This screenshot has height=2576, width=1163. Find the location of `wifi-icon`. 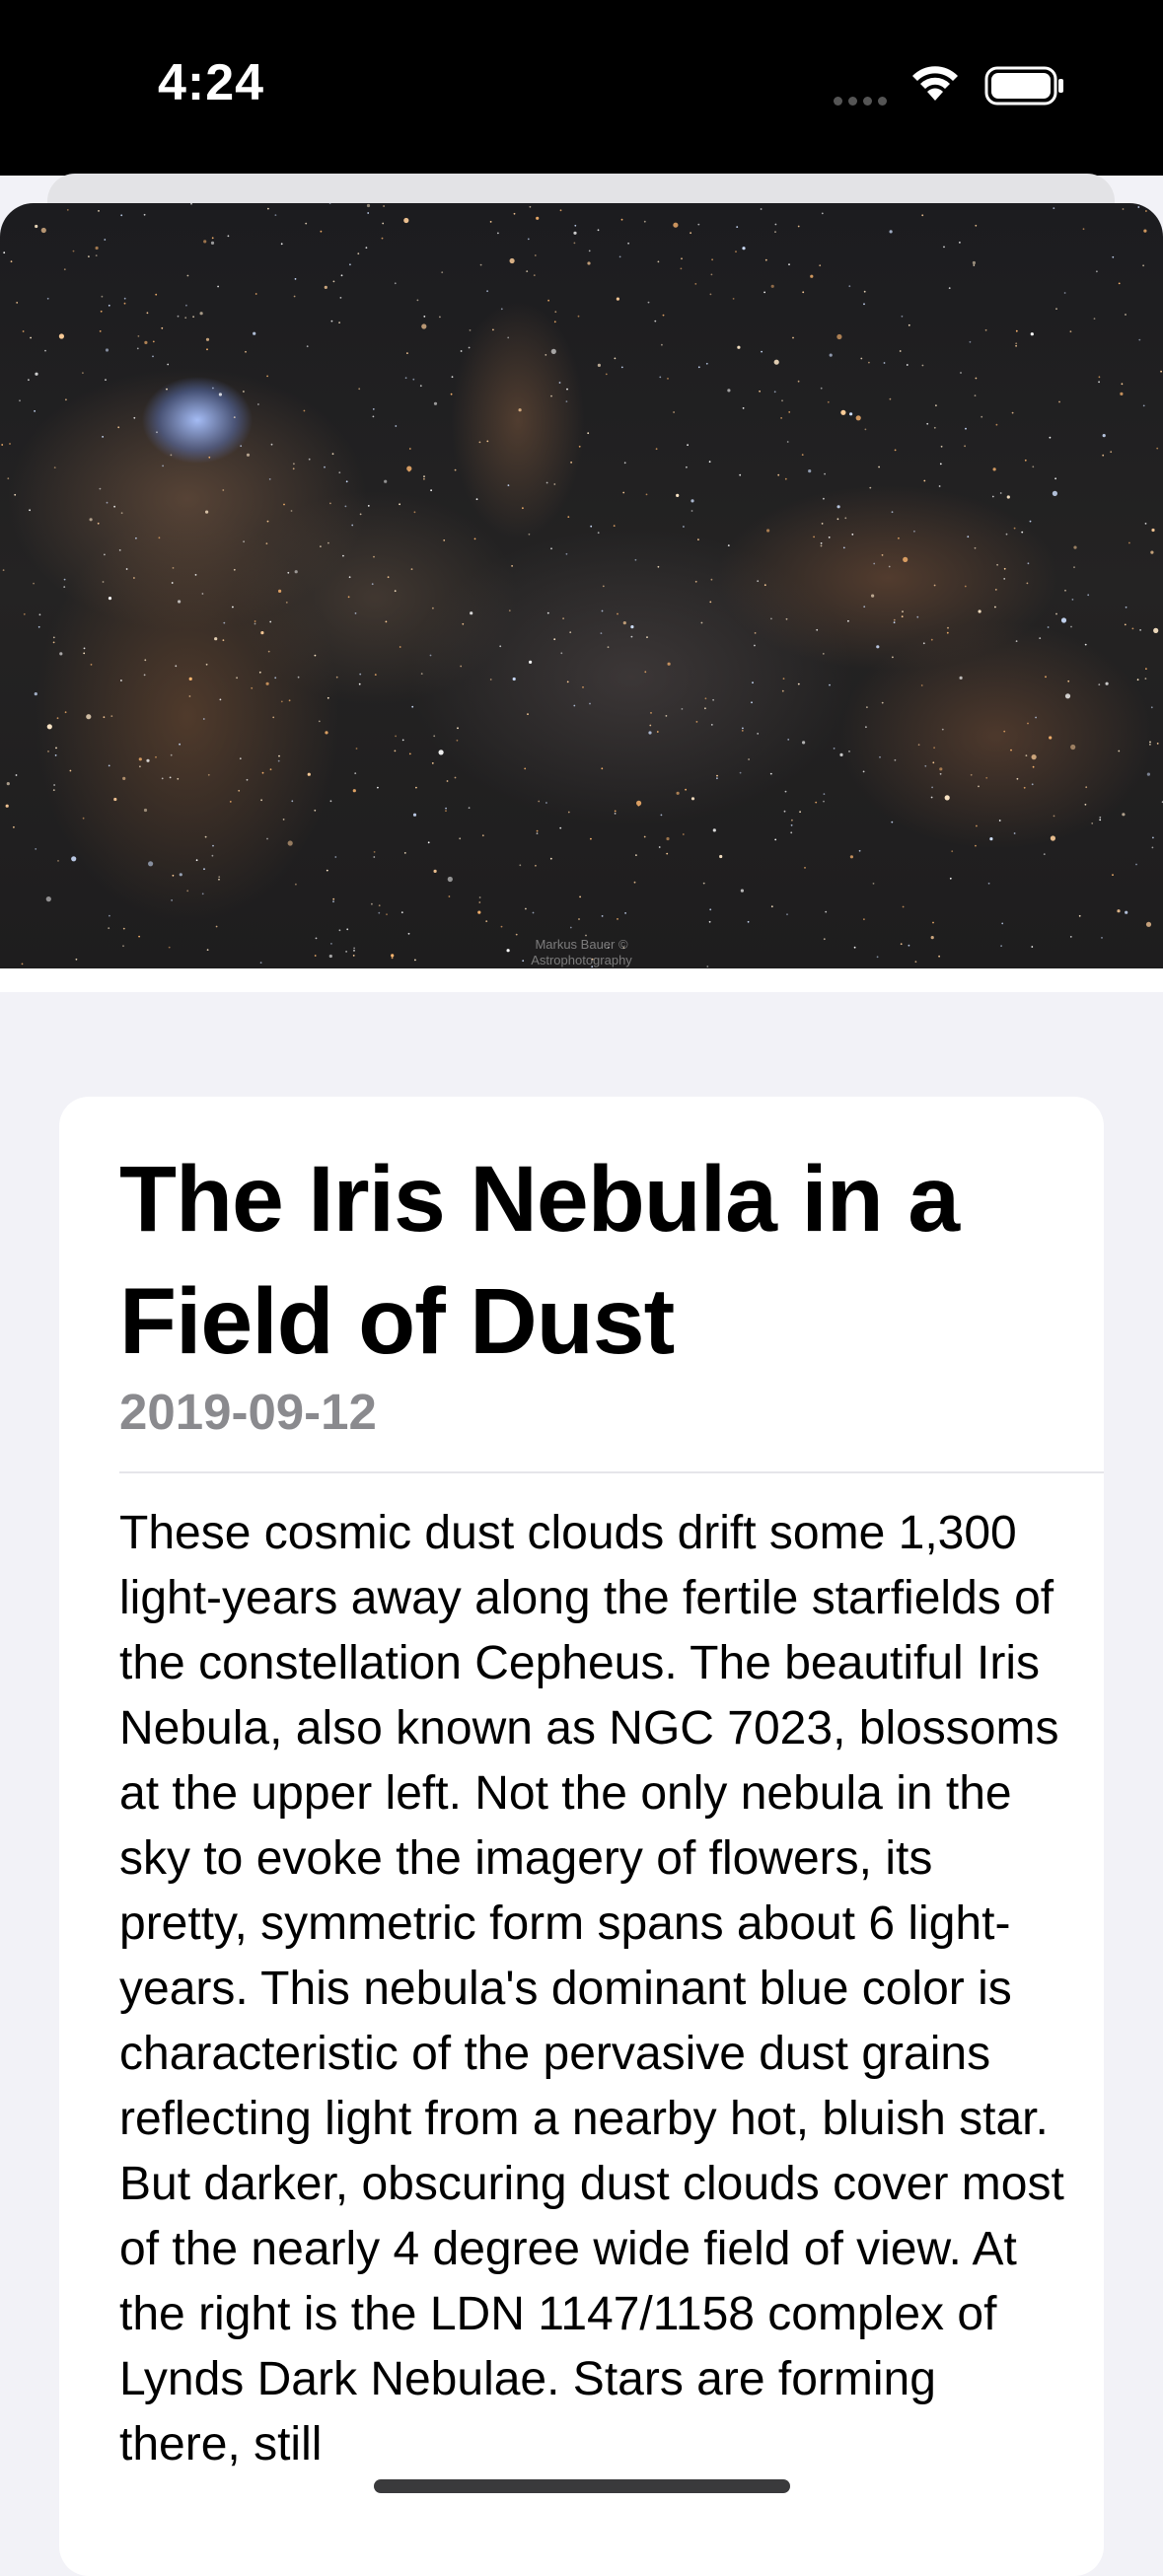

wifi-icon is located at coordinates (935, 84).